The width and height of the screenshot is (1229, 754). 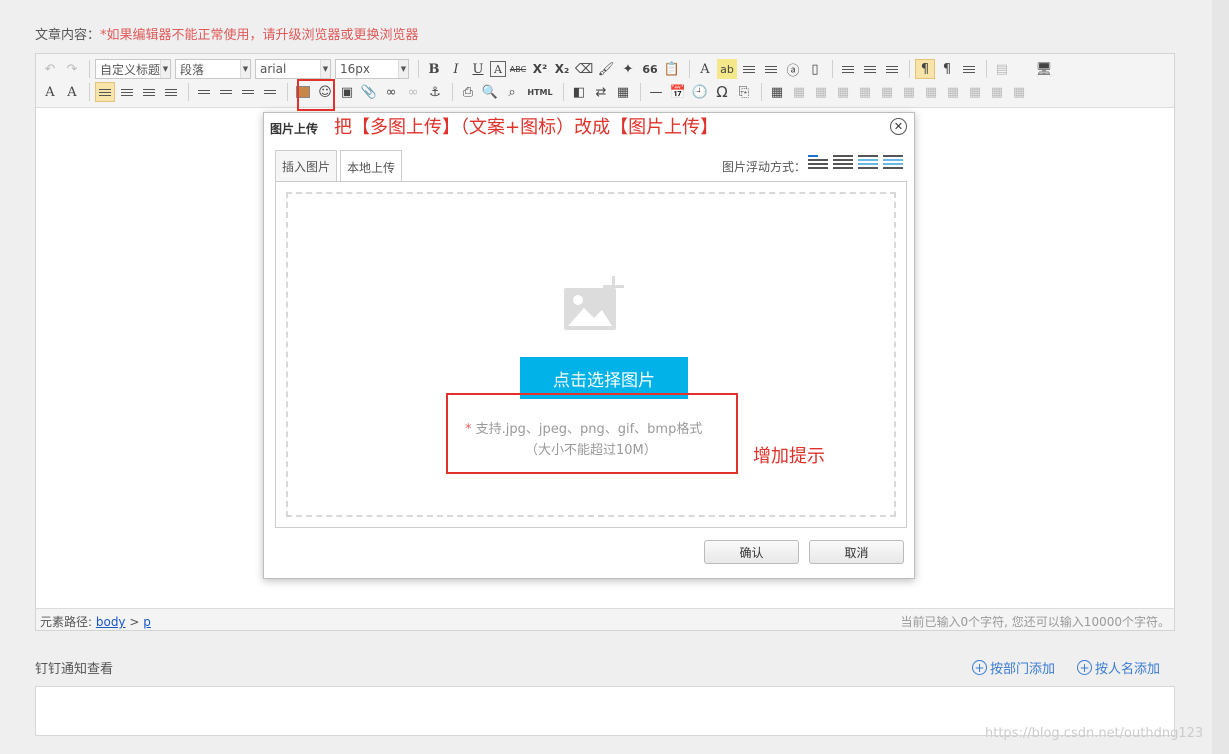 I want to click on image-right-icon, so click(x=248, y=92).